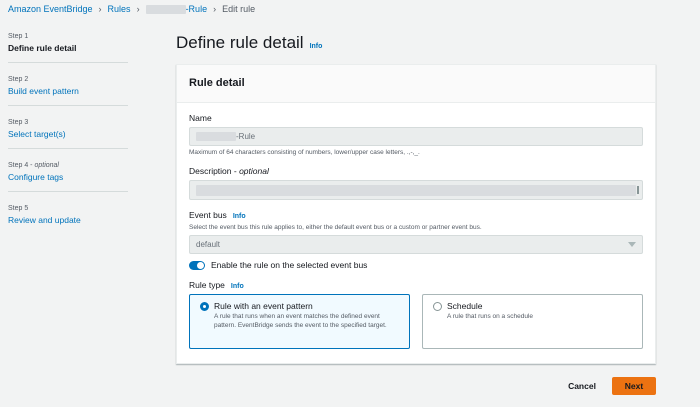 This screenshot has height=407, width=700. I want to click on event-bus-select: default, so click(416, 244).